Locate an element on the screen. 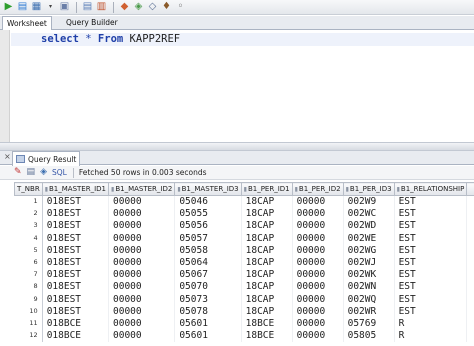 This screenshot has height=346, width=474. cell-per-id3: 002WC is located at coordinates (369, 213).